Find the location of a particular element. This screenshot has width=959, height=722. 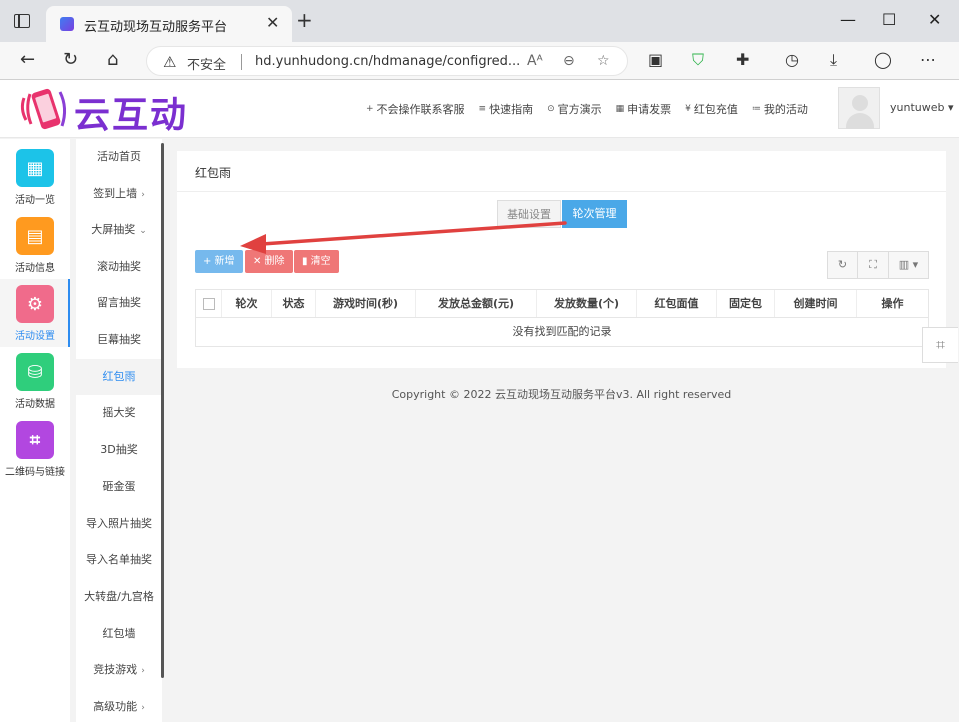

menu-icon: ≔ is located at coordinates (756, 109).